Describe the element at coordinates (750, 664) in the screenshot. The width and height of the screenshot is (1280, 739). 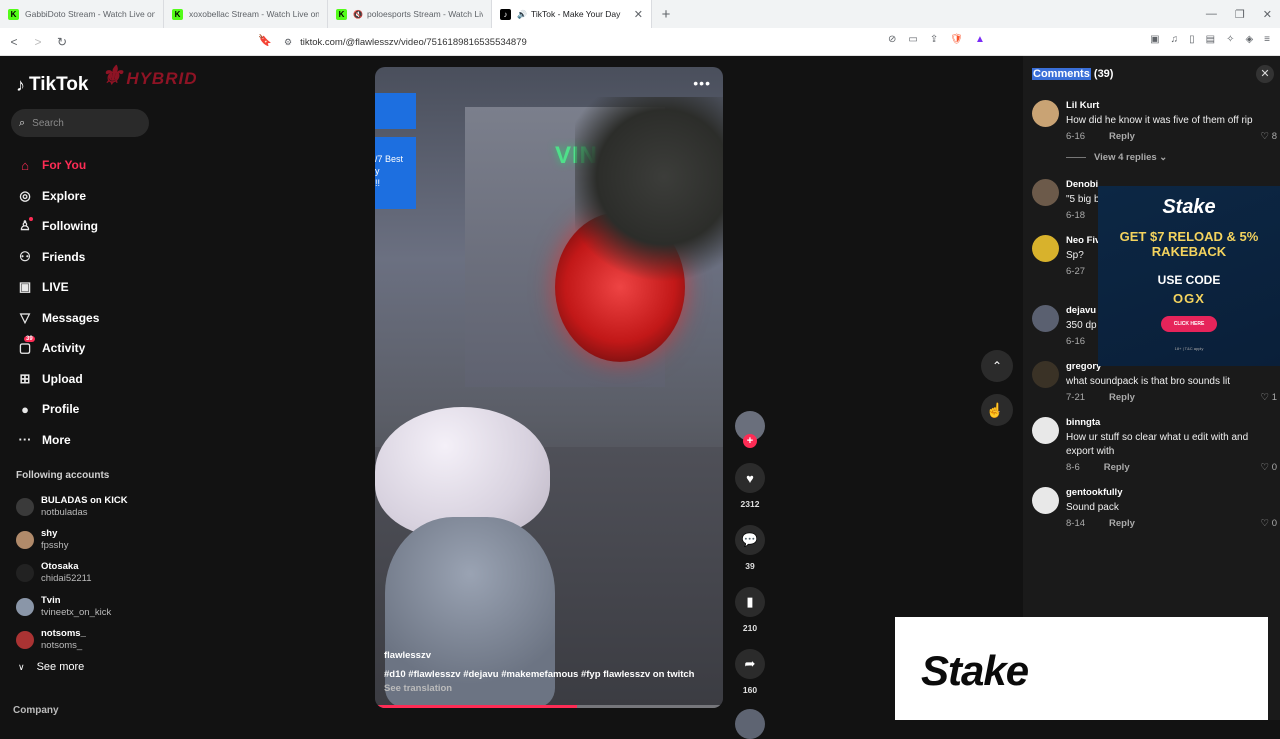
I see `share-arrow-icon: ➦` at that location.